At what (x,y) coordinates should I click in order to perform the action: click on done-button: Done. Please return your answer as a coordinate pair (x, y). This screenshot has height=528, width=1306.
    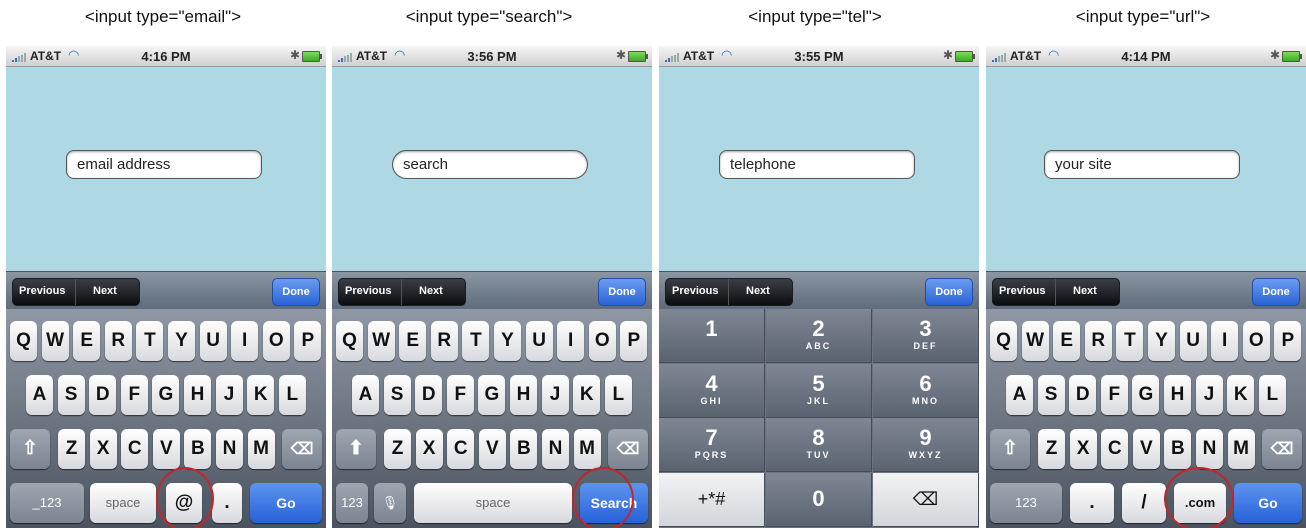
    Looking at the image, I should click on (1276, 292).